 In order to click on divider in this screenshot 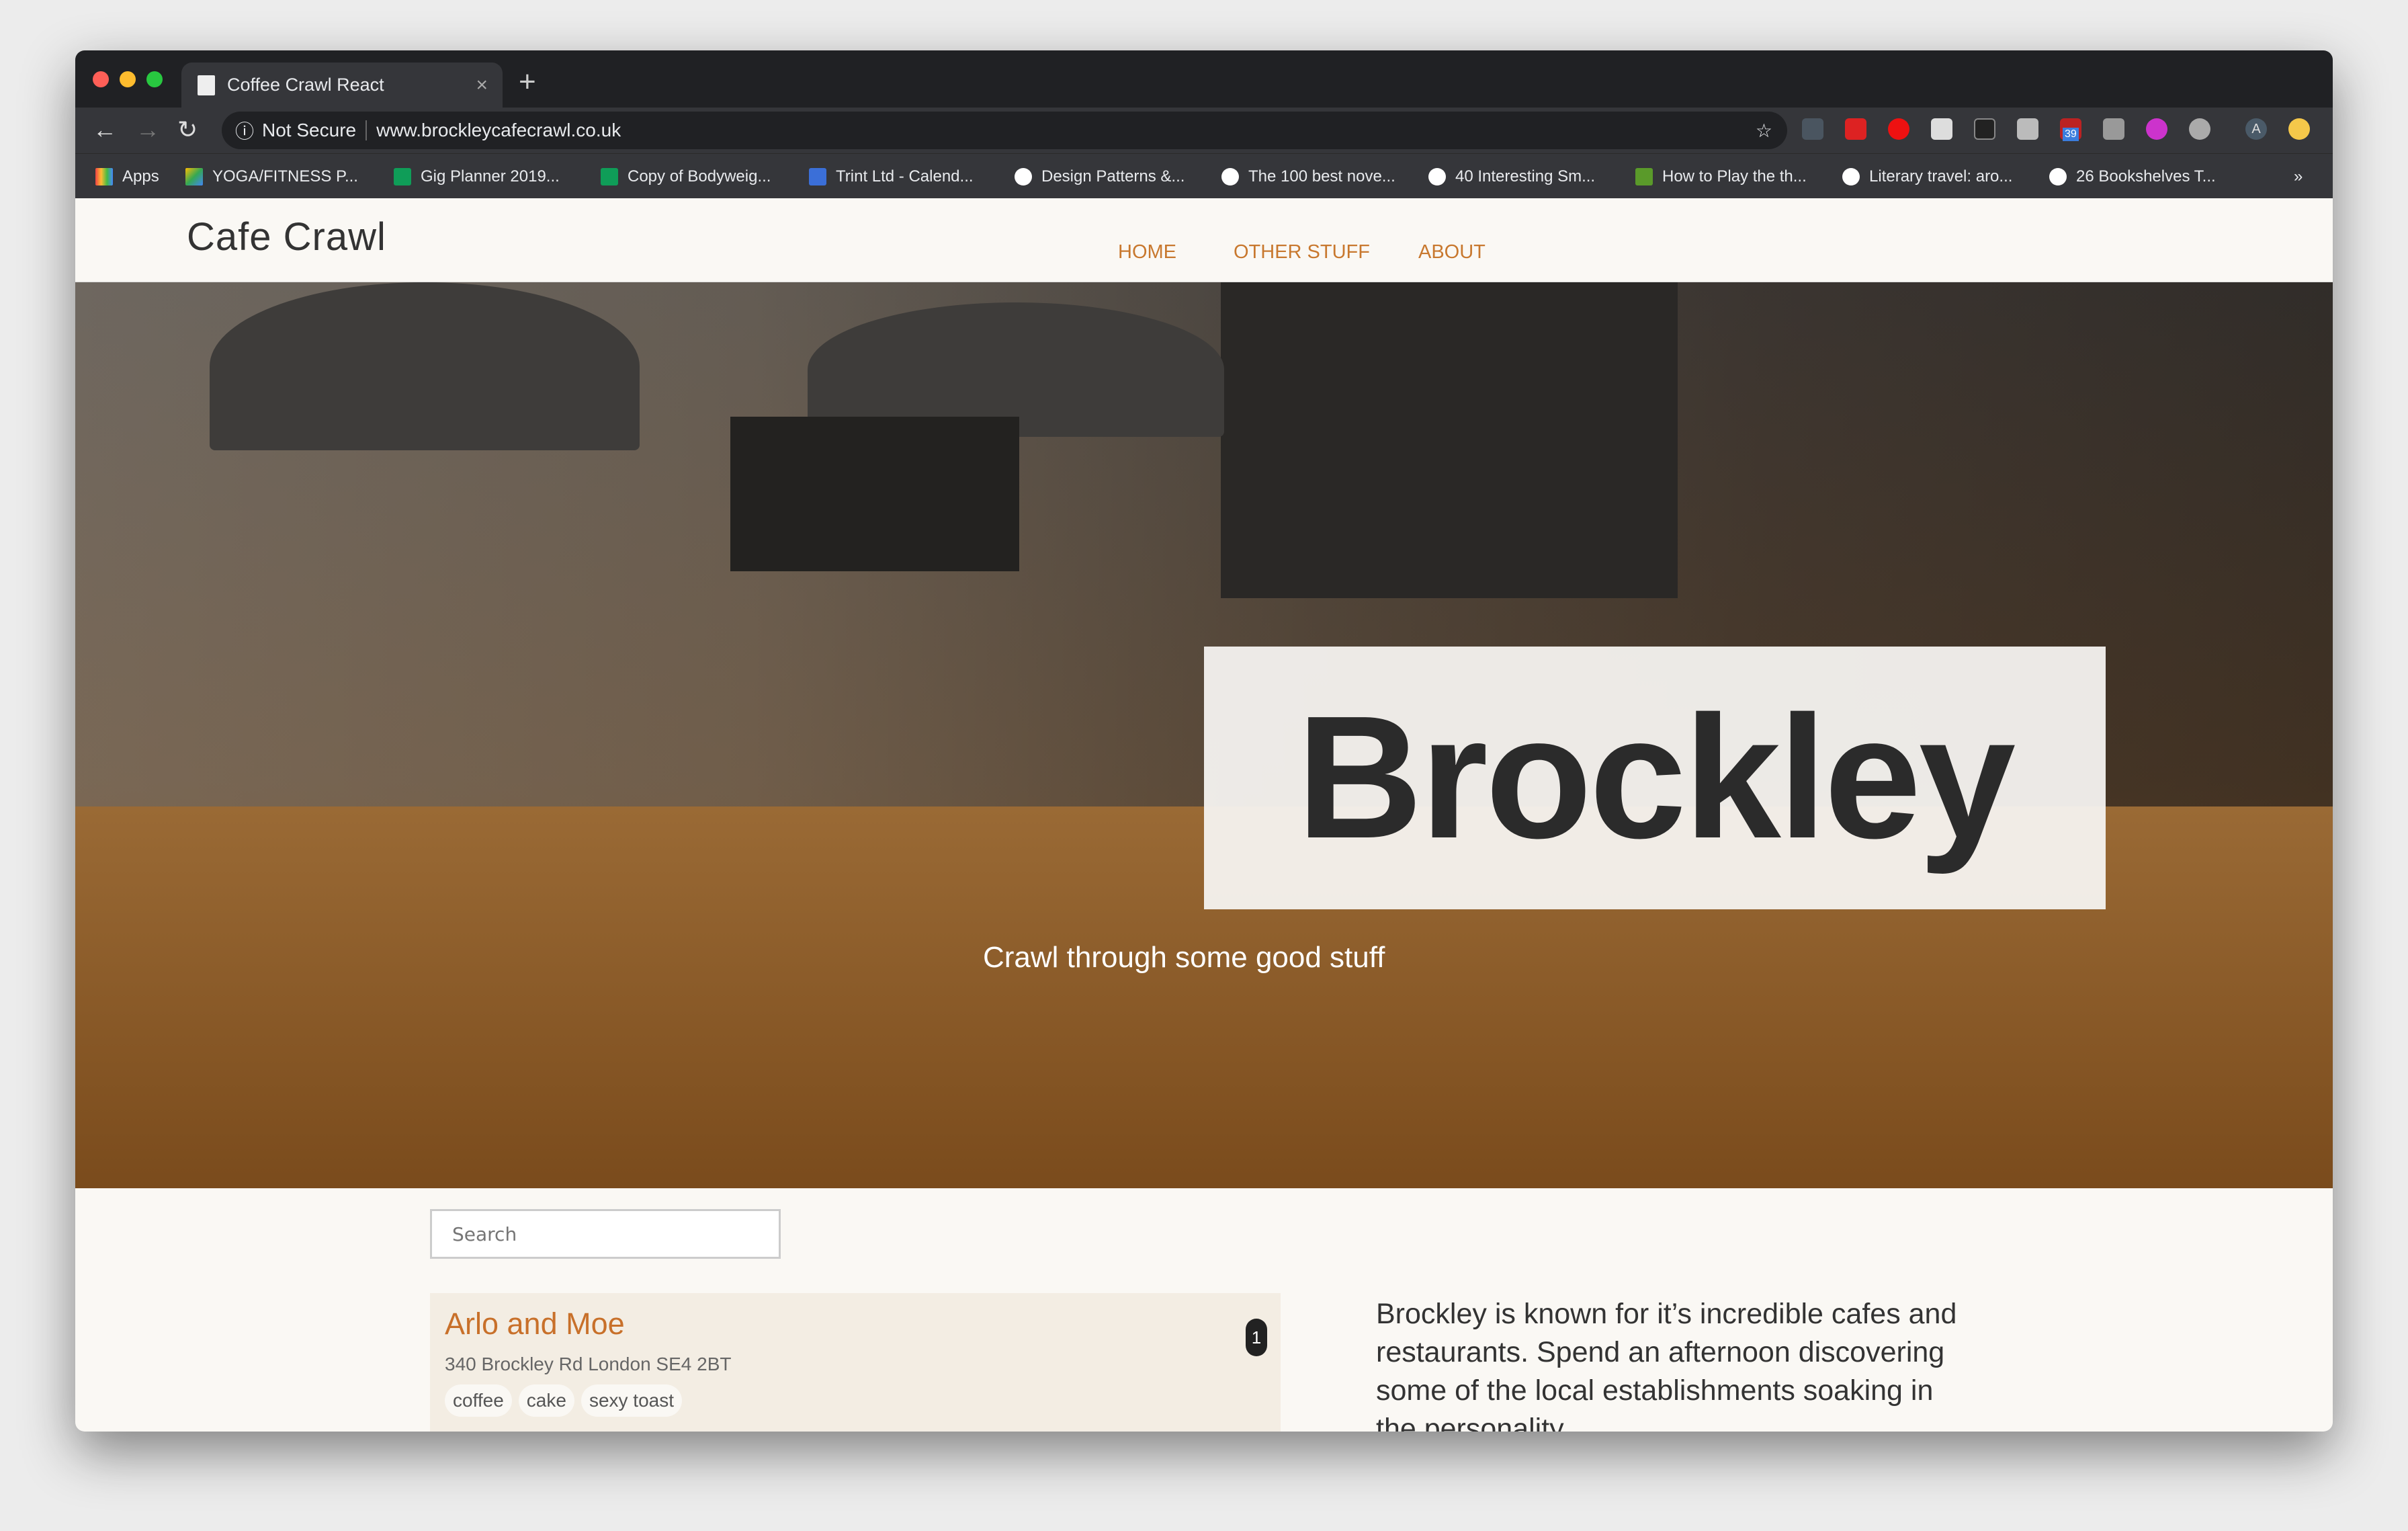, I will do `click(367, 130)`.